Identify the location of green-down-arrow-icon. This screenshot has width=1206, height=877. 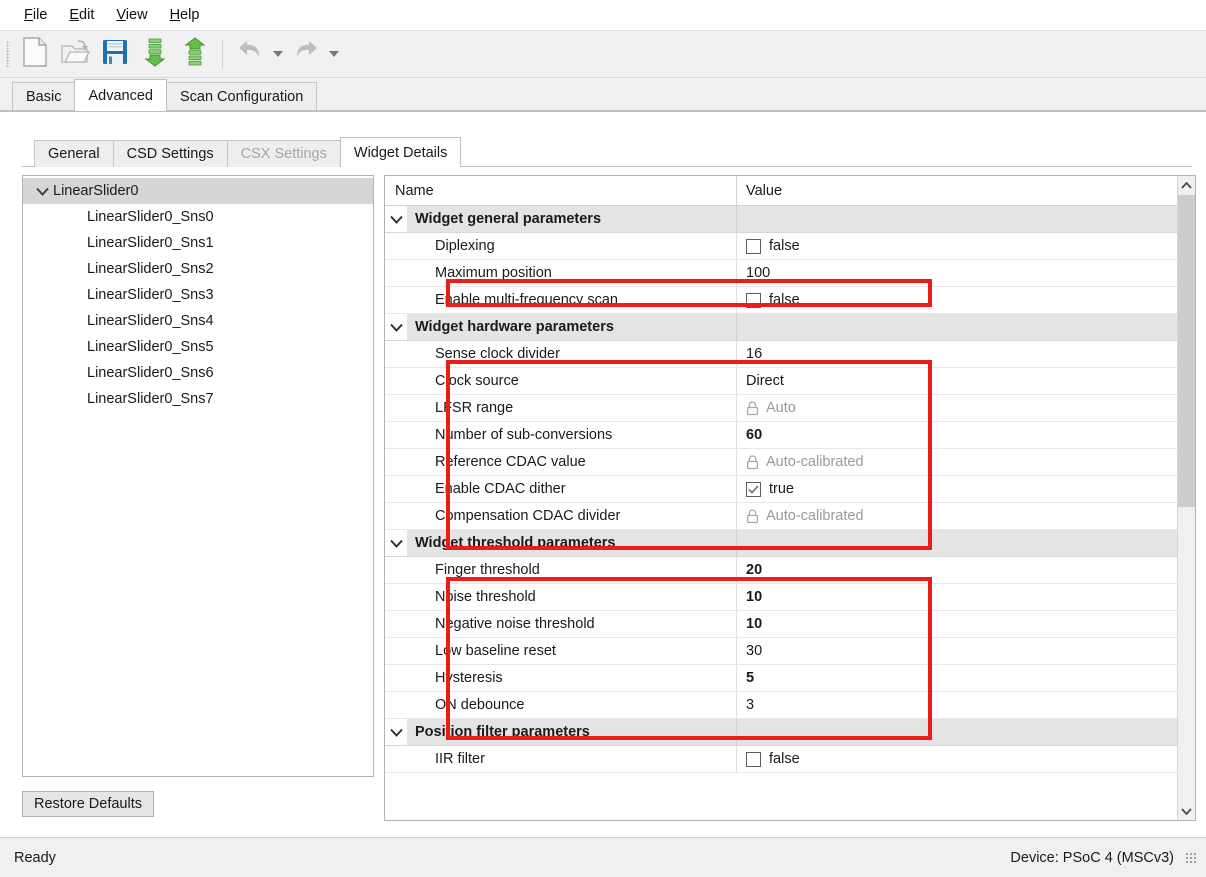
(155, 54).